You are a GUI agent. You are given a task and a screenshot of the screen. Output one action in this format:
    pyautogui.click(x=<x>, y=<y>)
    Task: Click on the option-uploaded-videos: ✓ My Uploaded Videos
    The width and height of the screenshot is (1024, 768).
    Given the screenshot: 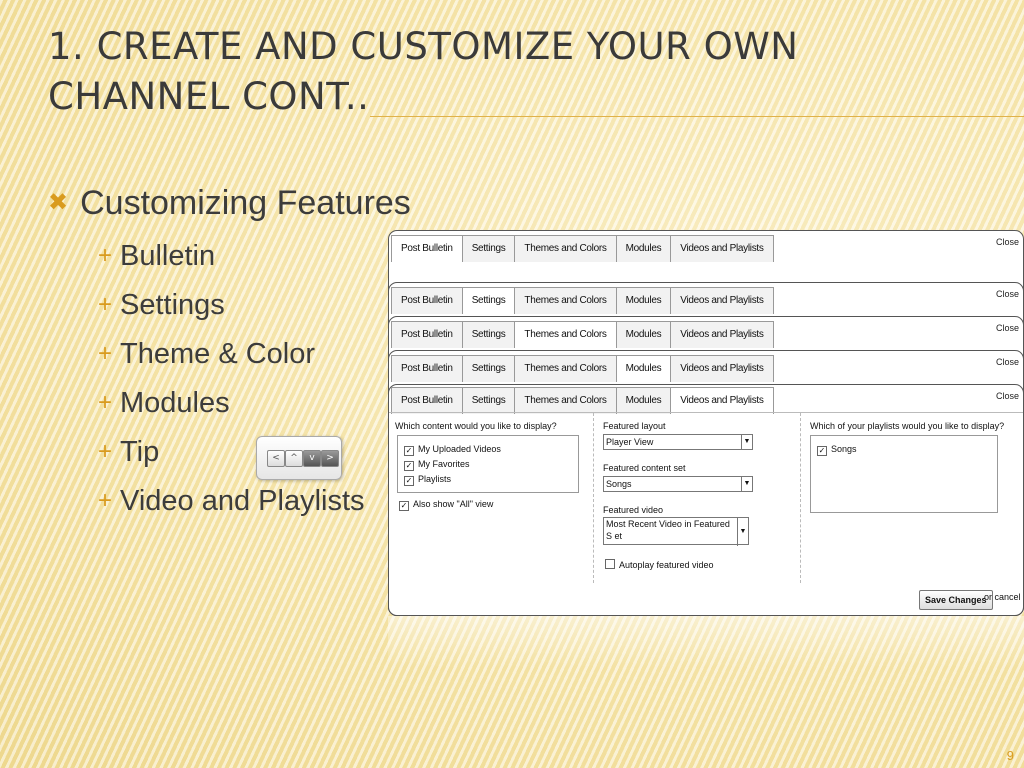 What is the action you would take?
    pyautogui.click(x=452, y=450)
    